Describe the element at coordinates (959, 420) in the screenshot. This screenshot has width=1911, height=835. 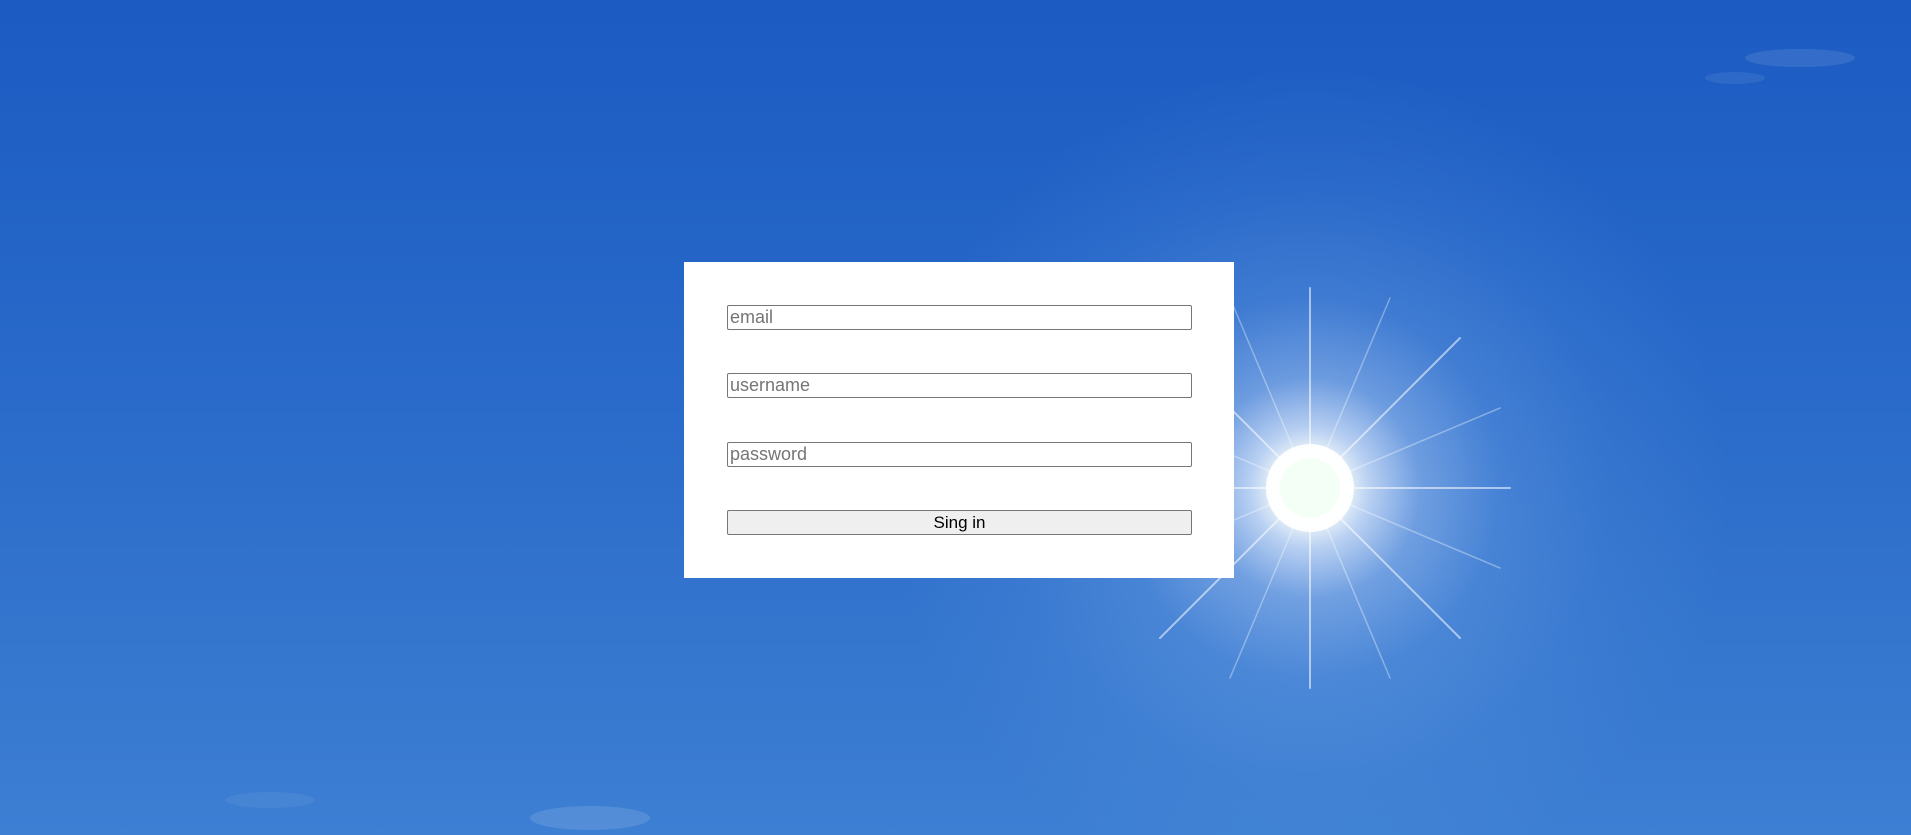
I see `login-form: Sing in` at that location.